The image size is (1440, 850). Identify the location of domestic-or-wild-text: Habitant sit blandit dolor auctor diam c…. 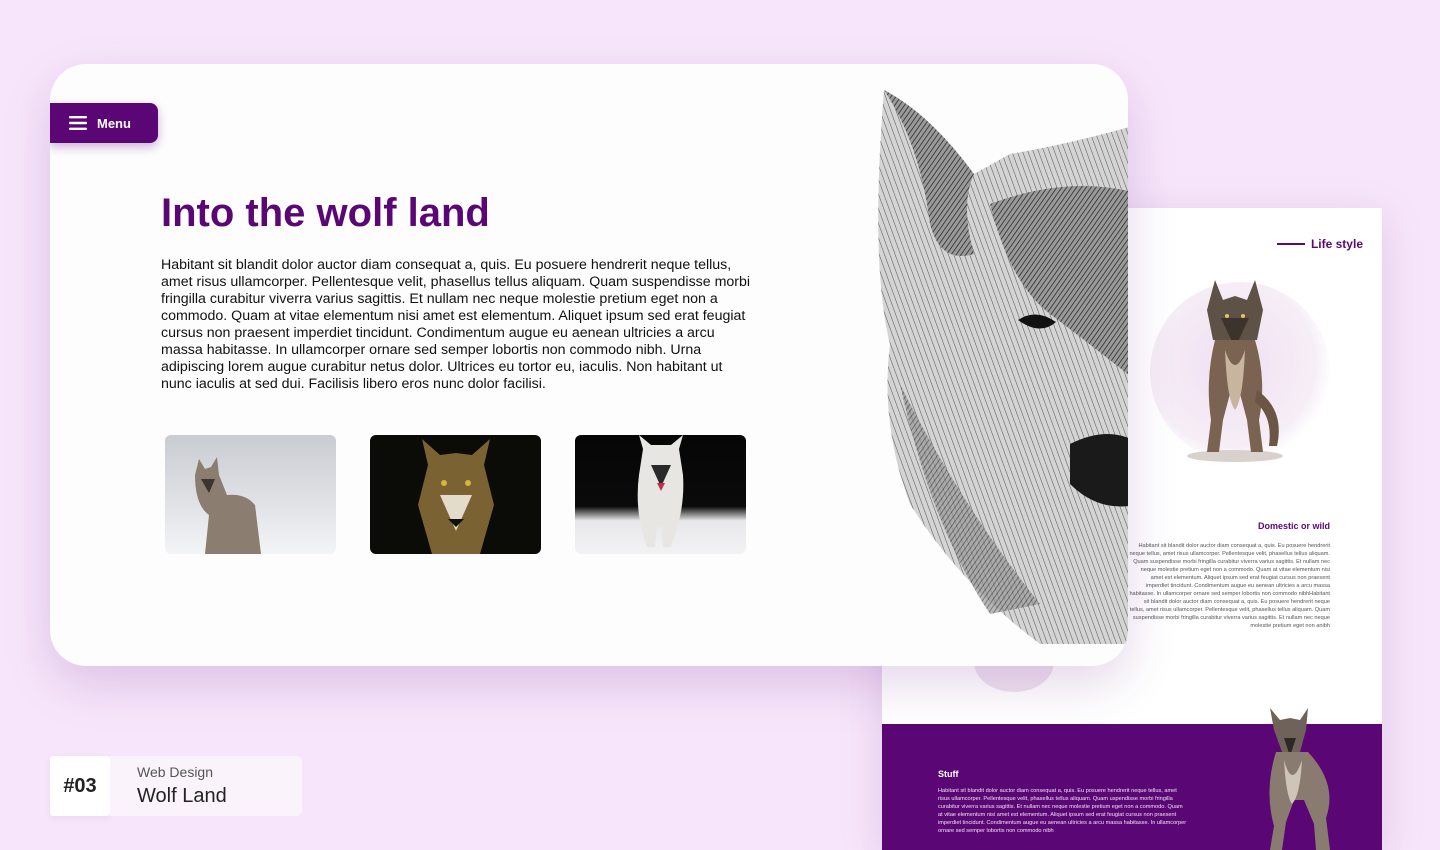
(1229, 586).